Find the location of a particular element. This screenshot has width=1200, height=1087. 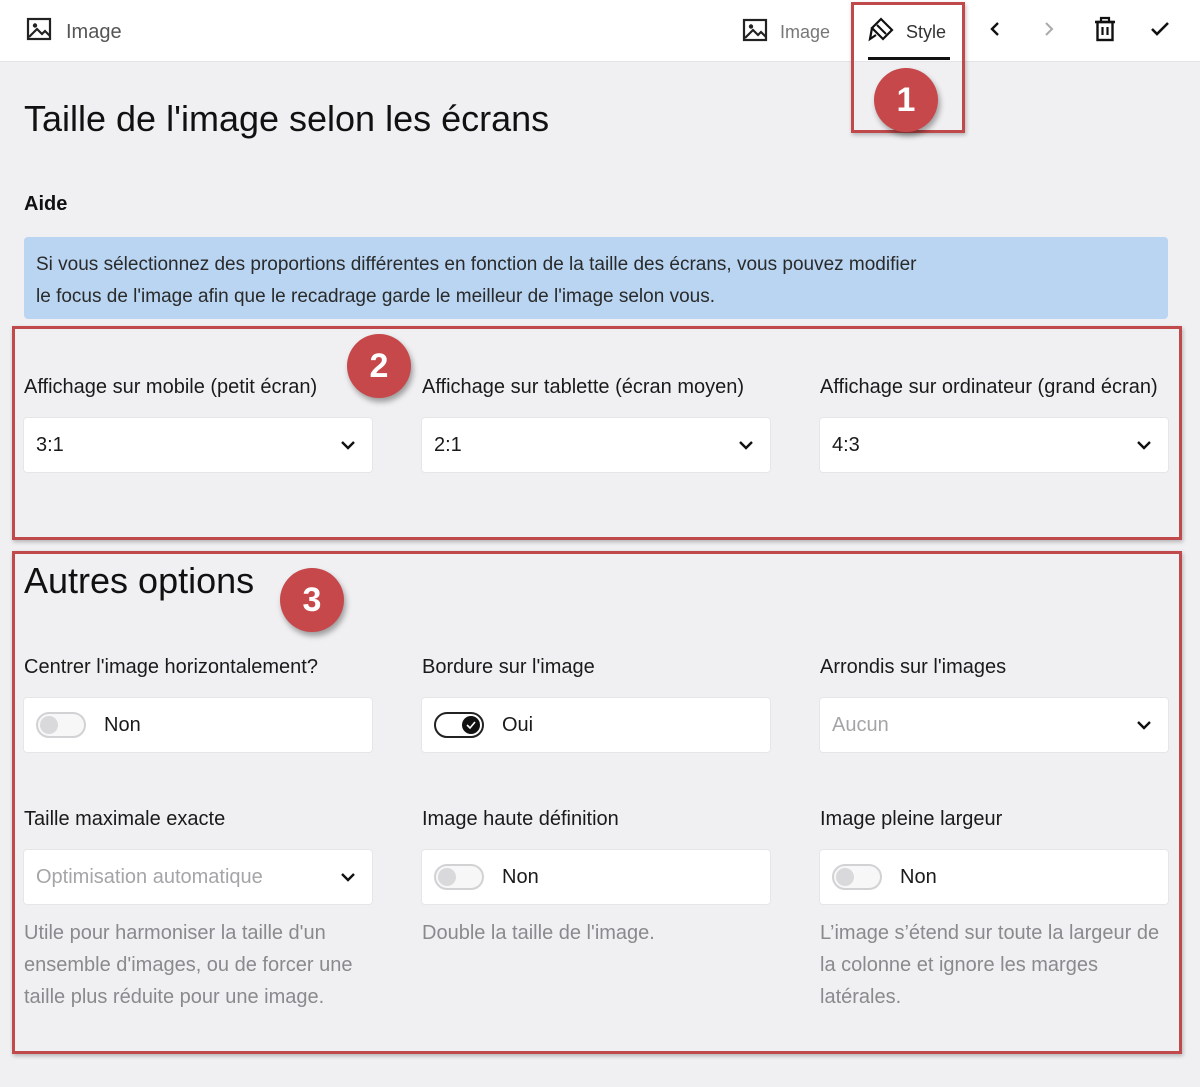

chevron-left-icon is located at coordinates (995, 31).